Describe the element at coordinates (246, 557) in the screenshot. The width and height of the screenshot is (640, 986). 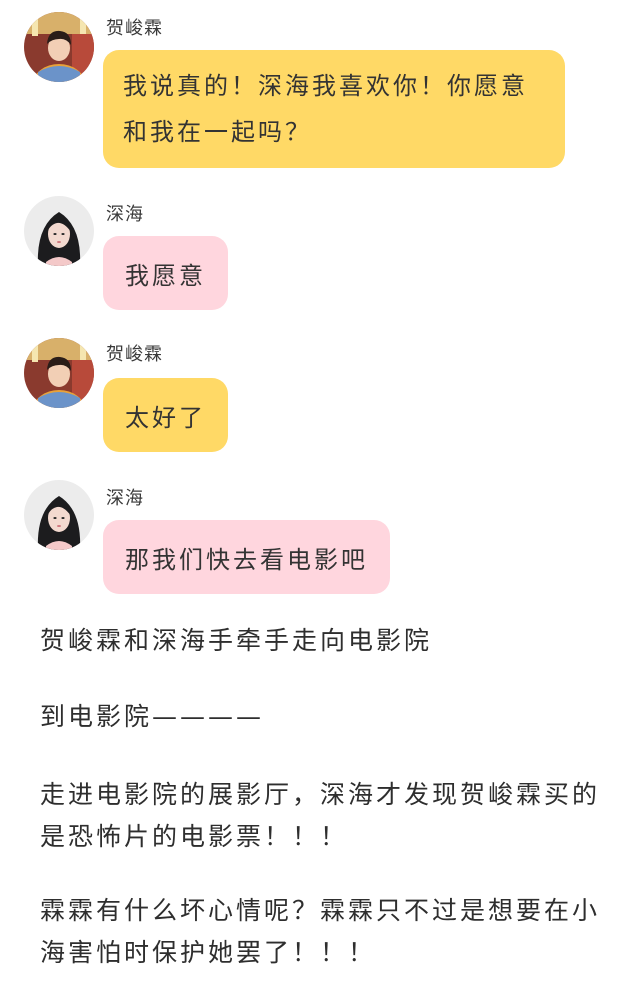
I see `message-bubble: 那我们快去看电影吧` at that location.